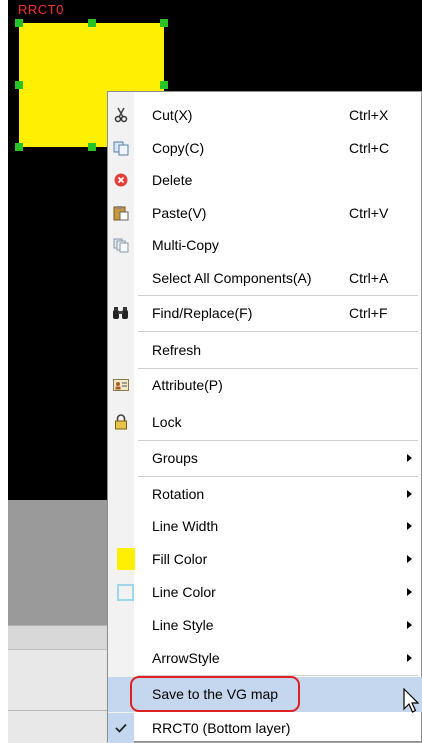  Describe the element at coordinates (19, 85) in the screenshot. I see `resize-handle-w` at that location.